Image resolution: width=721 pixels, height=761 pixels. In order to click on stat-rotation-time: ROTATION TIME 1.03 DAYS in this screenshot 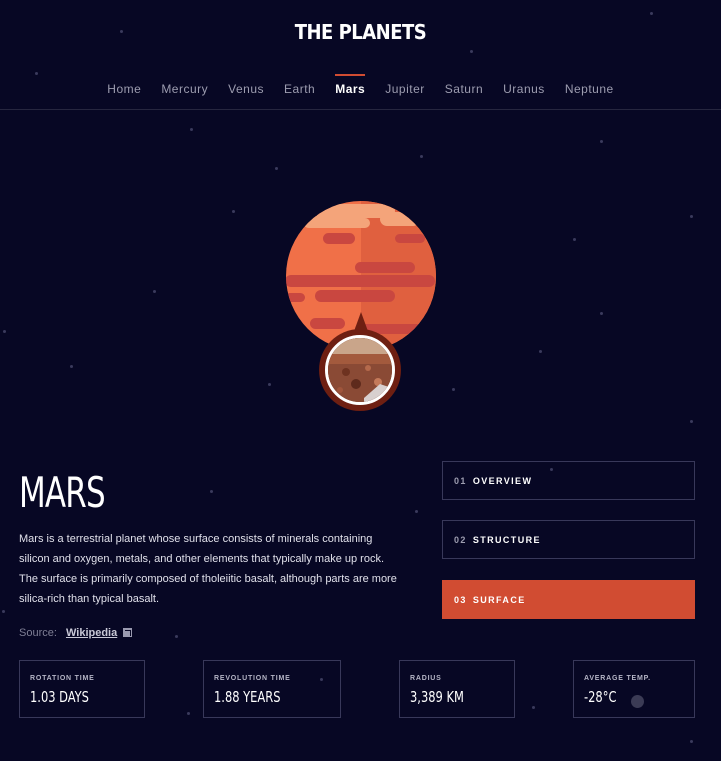, I will do `click(82, 689)`.